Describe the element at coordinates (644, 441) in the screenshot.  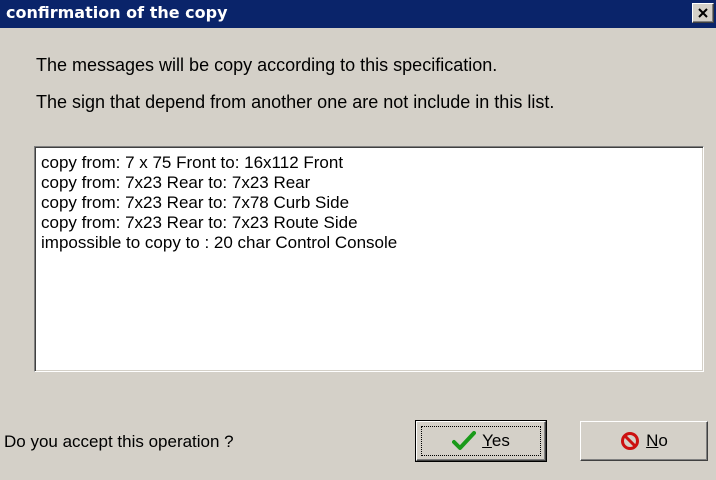
I see `no-button: No` at that location.